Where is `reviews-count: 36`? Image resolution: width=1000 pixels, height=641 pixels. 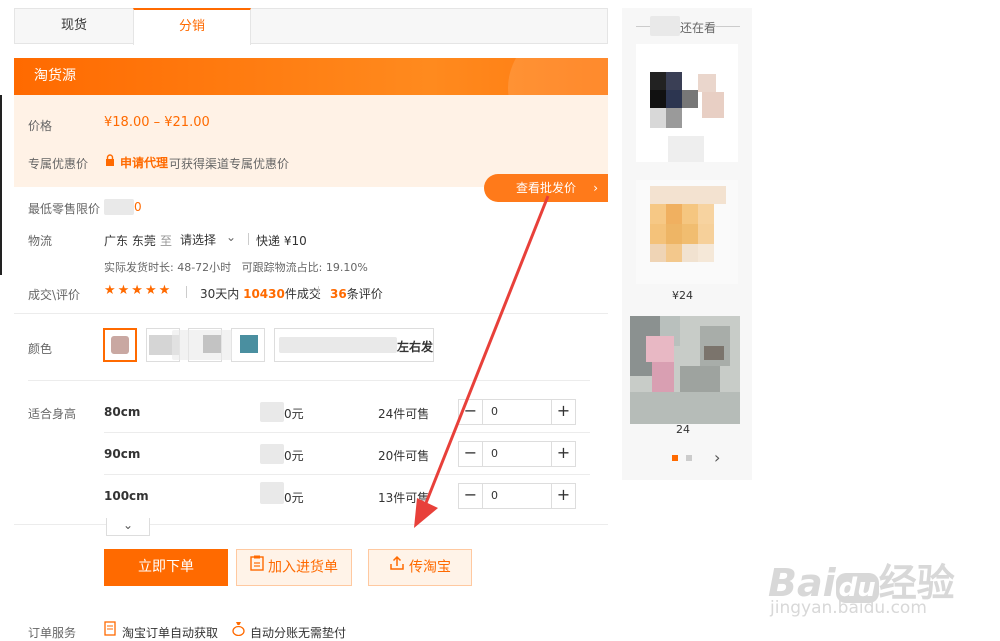 reviews-count: 36 is located at coordinates (338, 294).